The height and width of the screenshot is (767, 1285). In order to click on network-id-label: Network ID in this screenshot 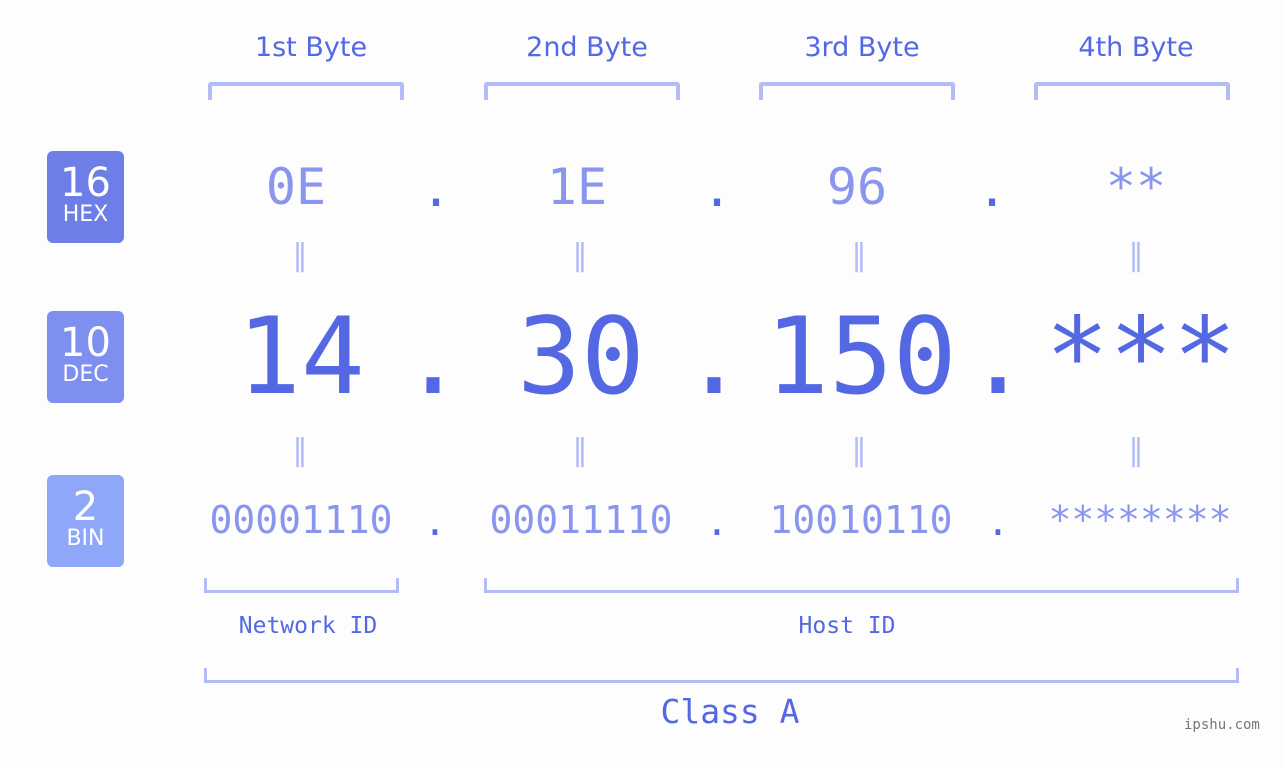, I will do `click(308, 626)`.